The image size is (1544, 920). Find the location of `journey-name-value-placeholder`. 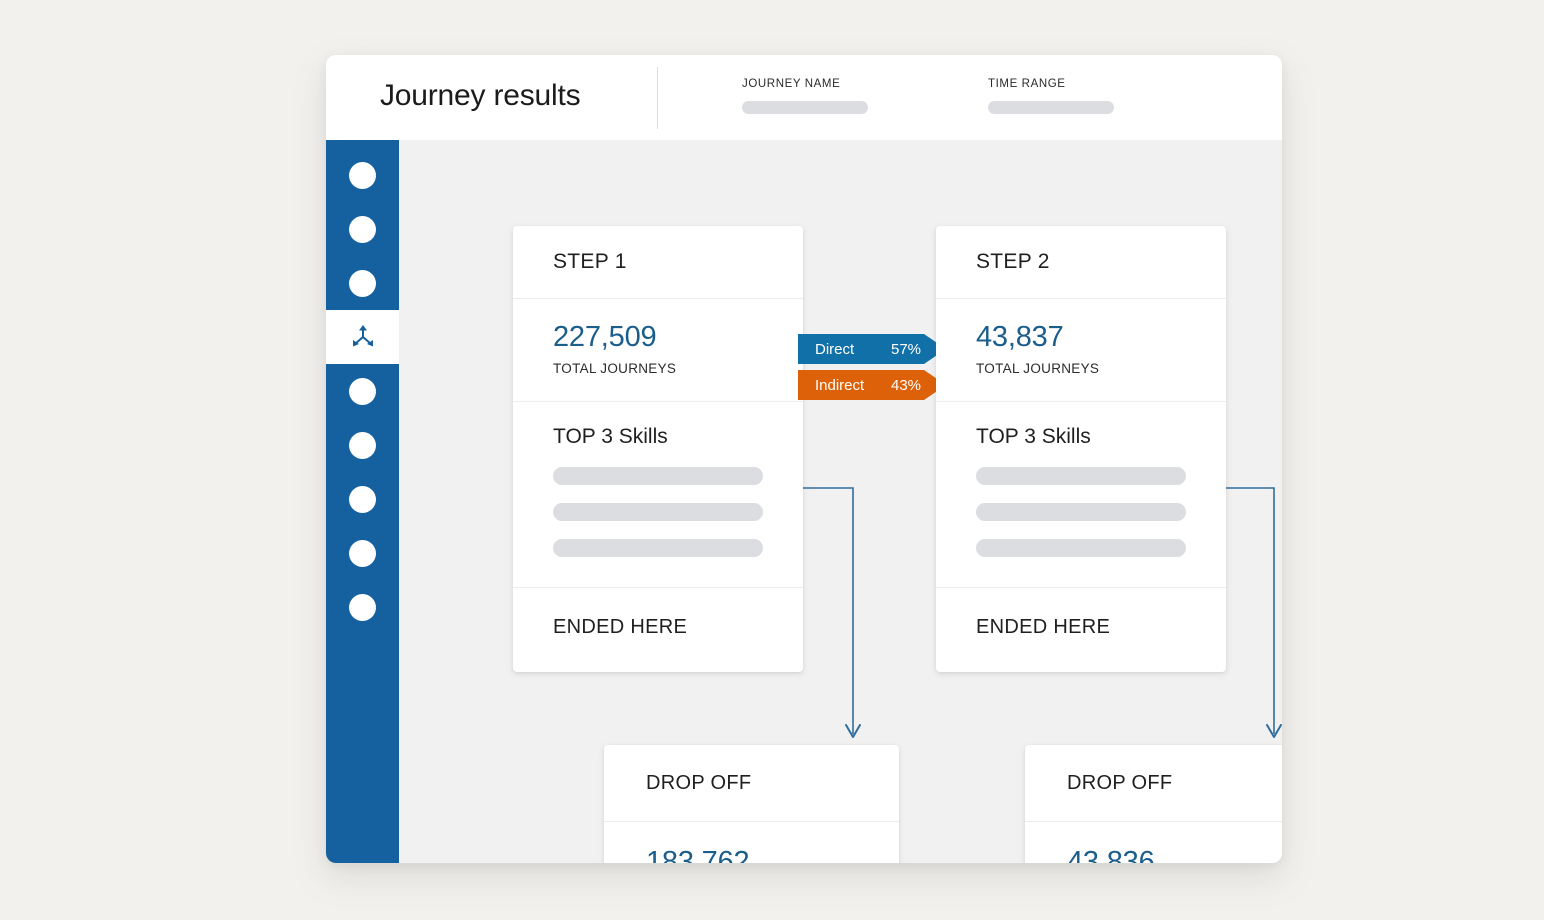

journey-name-value-placeholder is located at coordinates (805, 107).